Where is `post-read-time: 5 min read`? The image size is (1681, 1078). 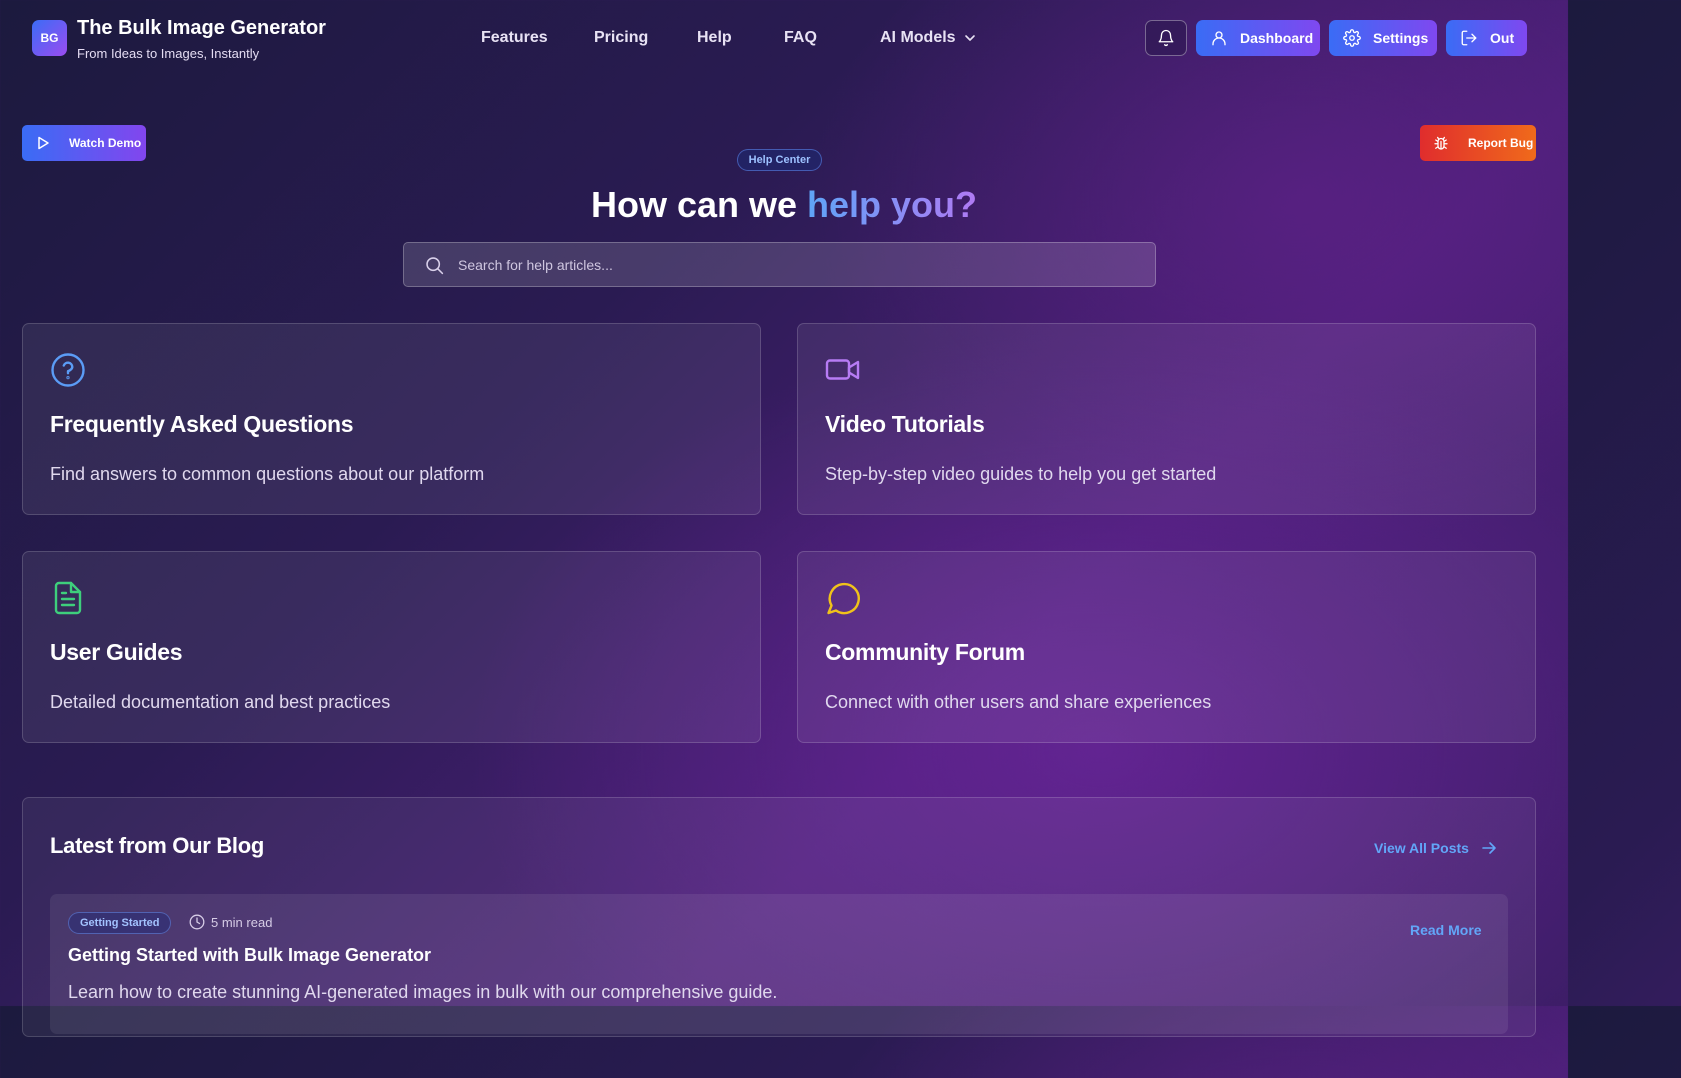
post-read-time: 5 min read is located at coordinates (230, 922).